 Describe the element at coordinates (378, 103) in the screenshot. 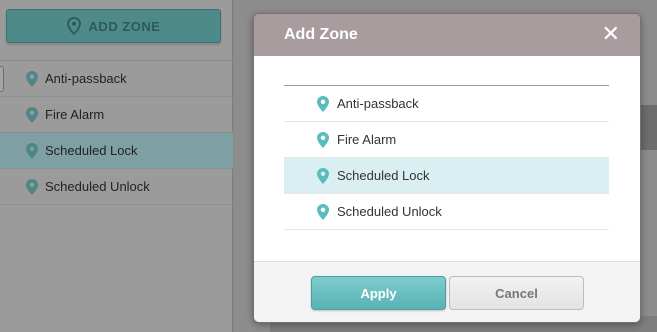

I see `zone-option-label: Anti-passback` at that location.